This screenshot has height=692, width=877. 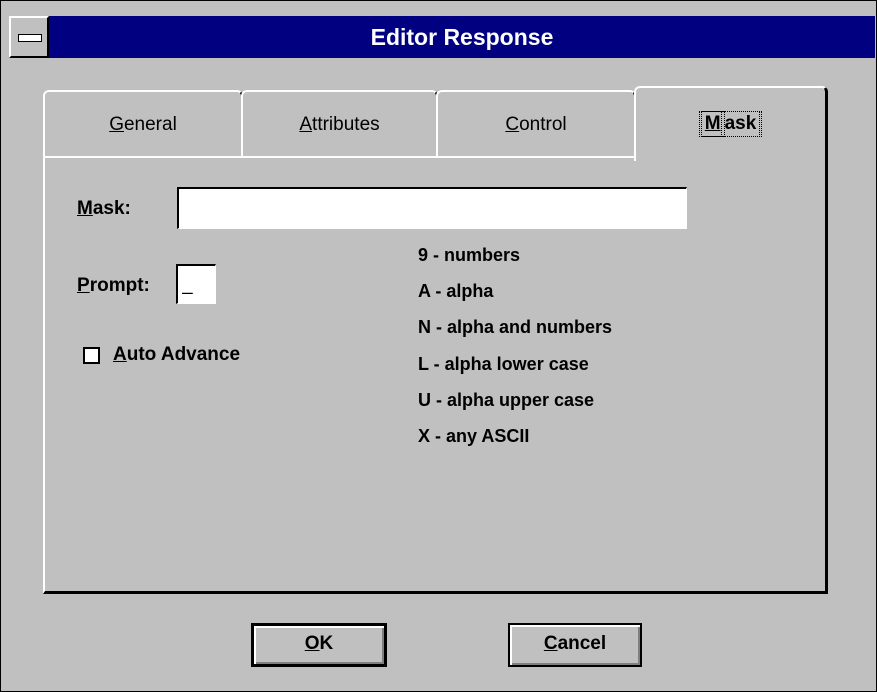 What do you see at coordinates (104, 208) in the screenshot?
I see `mask-label: Mask:` at bounding box center [104, 208].